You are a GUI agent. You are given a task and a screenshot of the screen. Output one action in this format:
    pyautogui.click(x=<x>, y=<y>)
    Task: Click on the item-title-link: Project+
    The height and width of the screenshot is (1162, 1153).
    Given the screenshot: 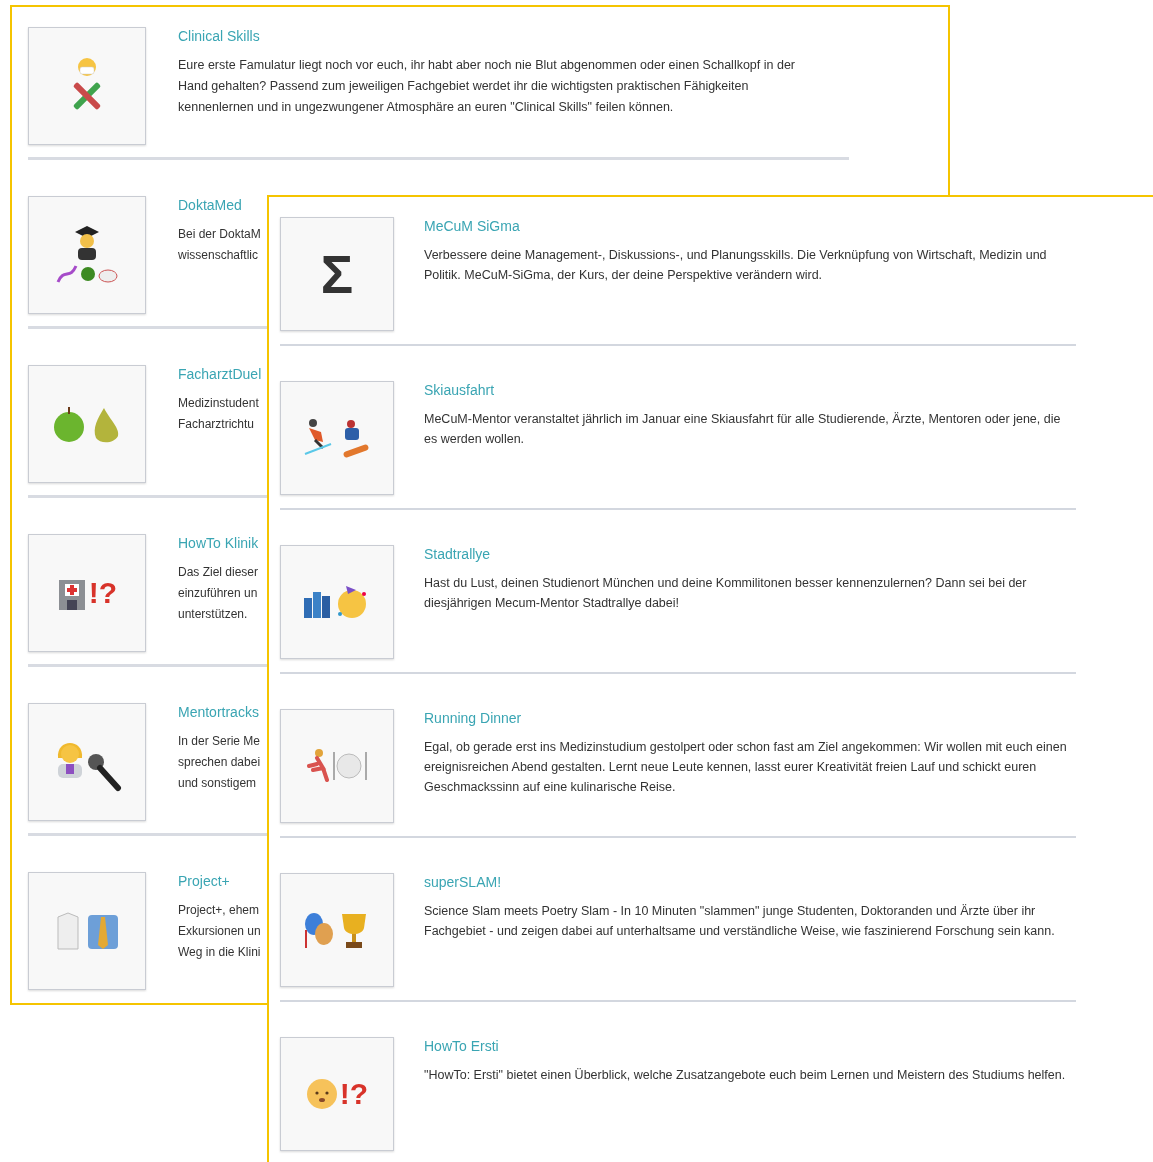 What is the action you would take?
    pyautogui.click(x=204, y=881)
    